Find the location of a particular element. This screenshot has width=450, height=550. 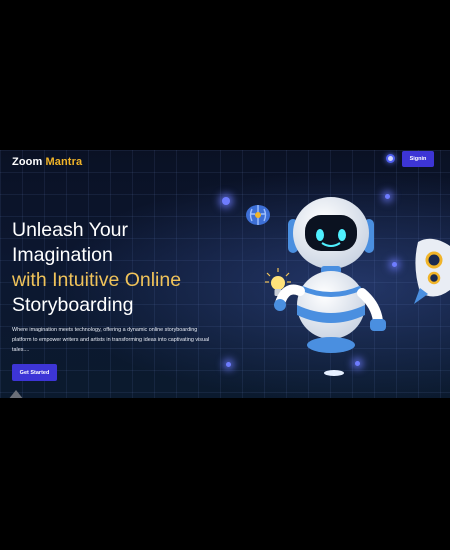

hero-title-line3: with Intuitive Online is located at coordinates (97, 280).